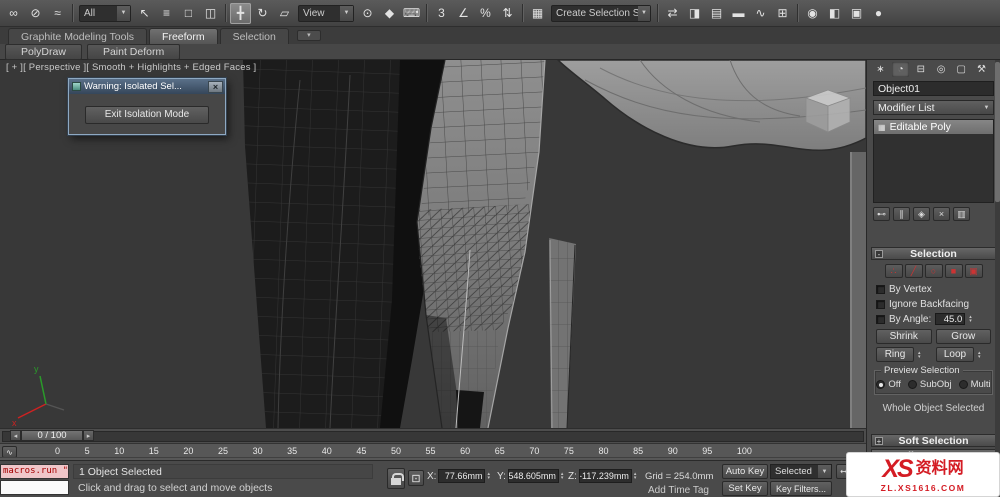 This screenshot has width=1000, height=497. What do you see at coordinates (389, 13) in the screenshot?
I see `select-and-manipulate-icon: ◆` at bounding box center [389, 13].